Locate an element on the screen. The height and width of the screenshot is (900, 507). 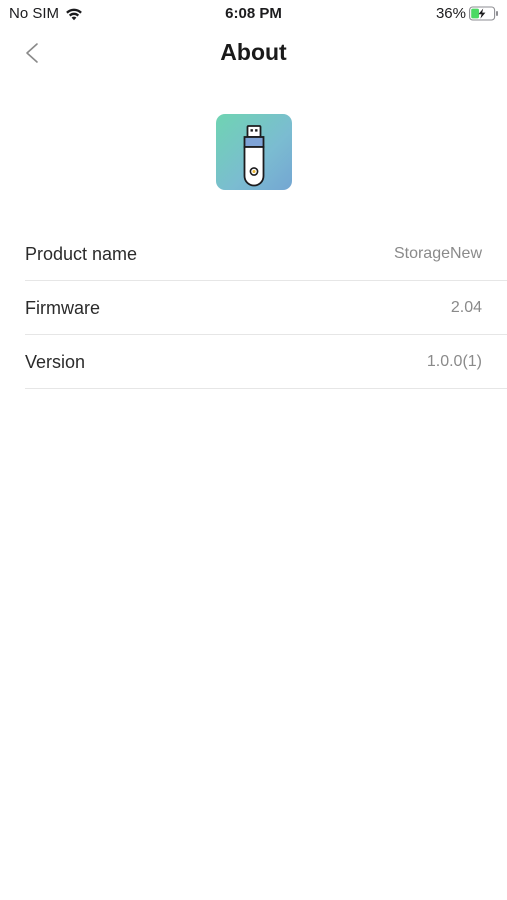
page-title: About is located at coordinates (253, 52).